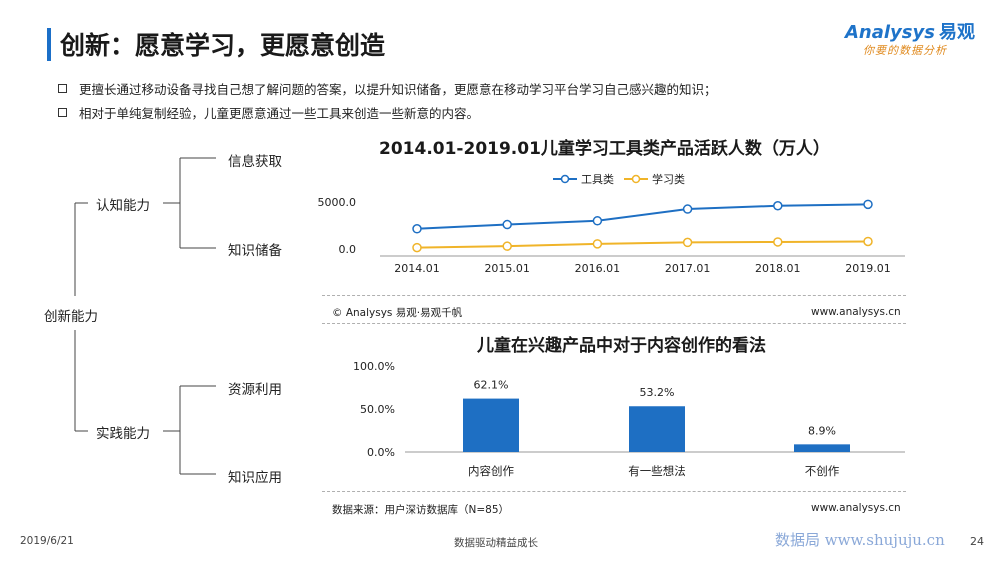 This screenshot has height=563, width=1000. Describe the element at coordinates (381, 452) in the screenshot. I see `y-tick-label: 0.0%` at that location.